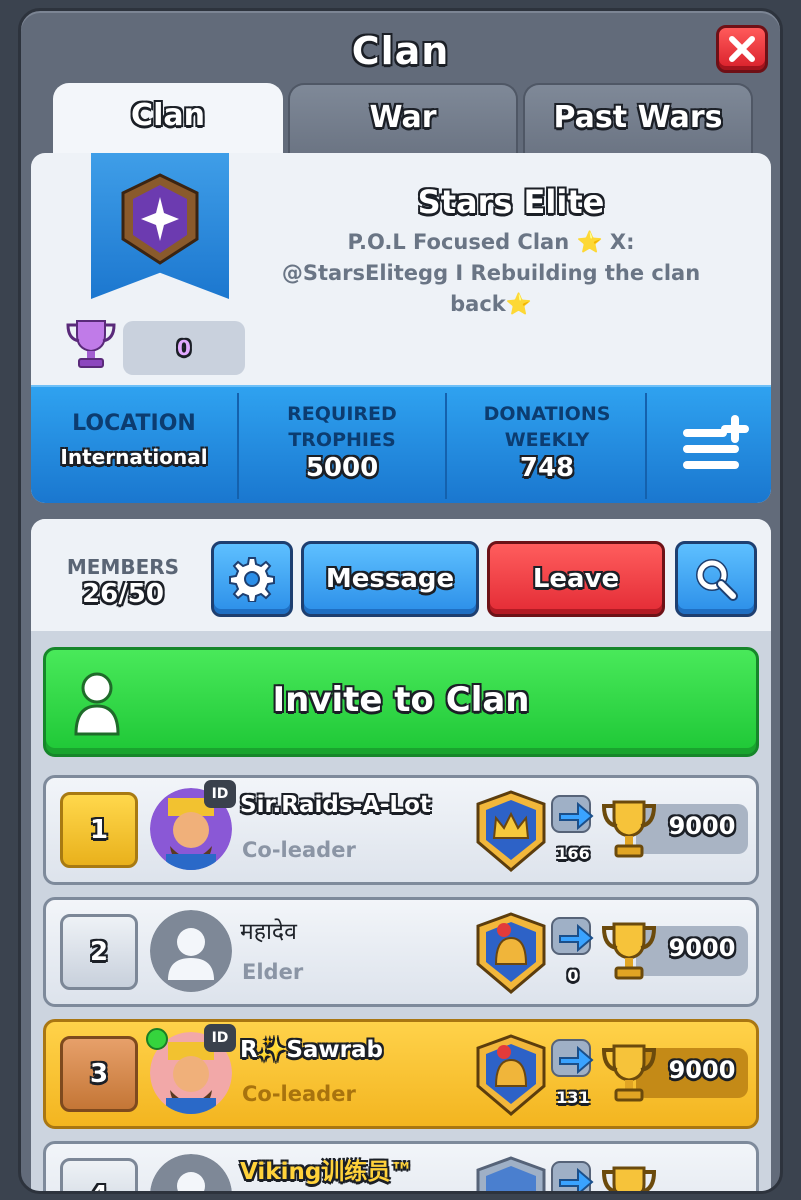  What do you see at coordinates (168, 115) in the screenshot?
I see `tab-clan-label: Clan` at bounding box center [168, 115].